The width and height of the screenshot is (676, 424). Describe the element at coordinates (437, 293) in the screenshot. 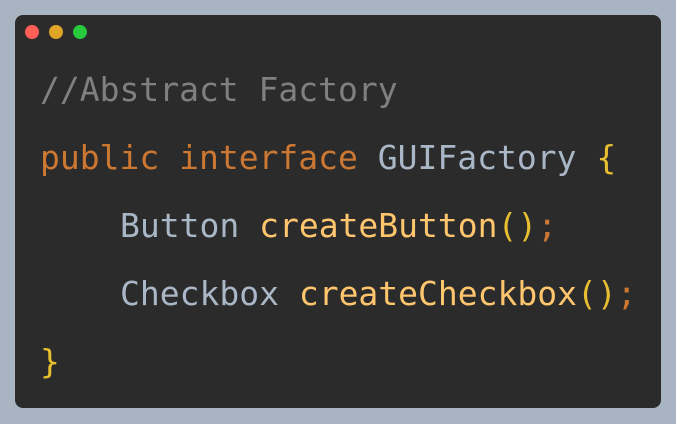

I see `method-create-checkbox: createCheckbox` at that location.